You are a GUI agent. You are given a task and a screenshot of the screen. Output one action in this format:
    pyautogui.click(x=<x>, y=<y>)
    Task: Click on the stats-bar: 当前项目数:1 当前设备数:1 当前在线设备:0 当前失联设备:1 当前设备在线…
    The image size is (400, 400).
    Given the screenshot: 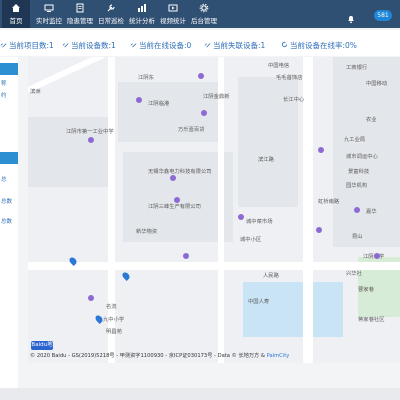 What is the action you would take?
    pyautogui.click(x=200, y=43)
    